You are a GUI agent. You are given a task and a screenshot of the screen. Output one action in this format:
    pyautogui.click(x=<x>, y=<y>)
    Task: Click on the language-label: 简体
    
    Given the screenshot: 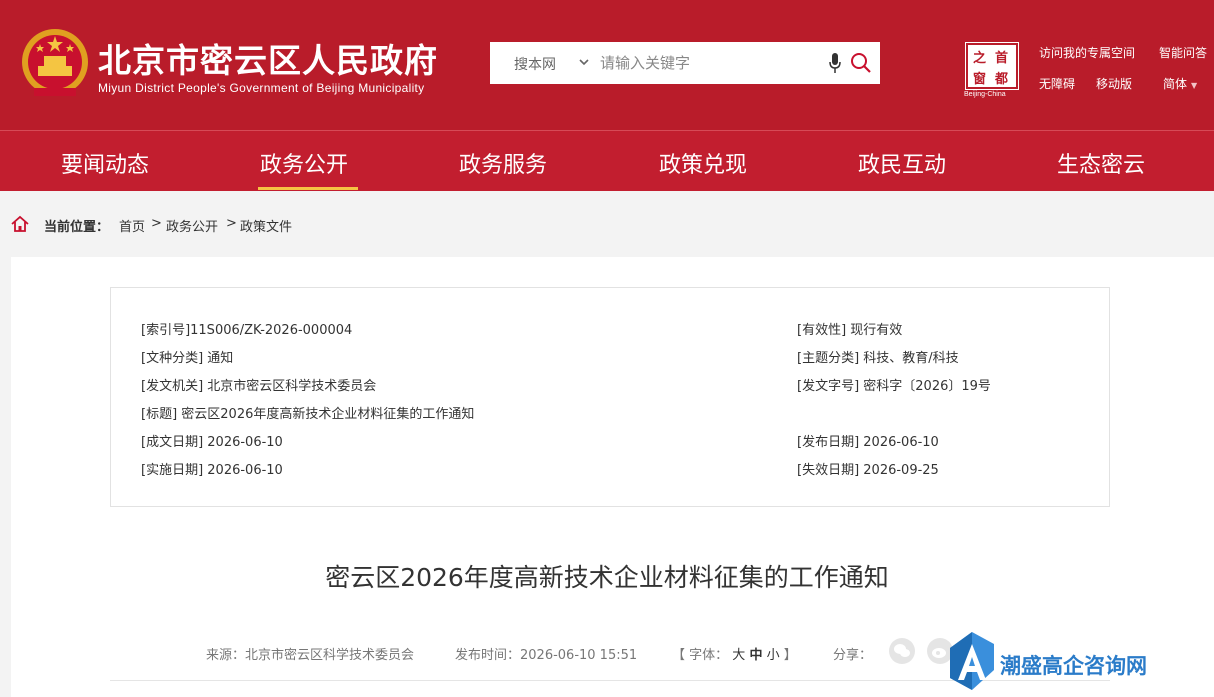 What is the action you would take?
    pyautogui.click(x=1175, y=84)
    